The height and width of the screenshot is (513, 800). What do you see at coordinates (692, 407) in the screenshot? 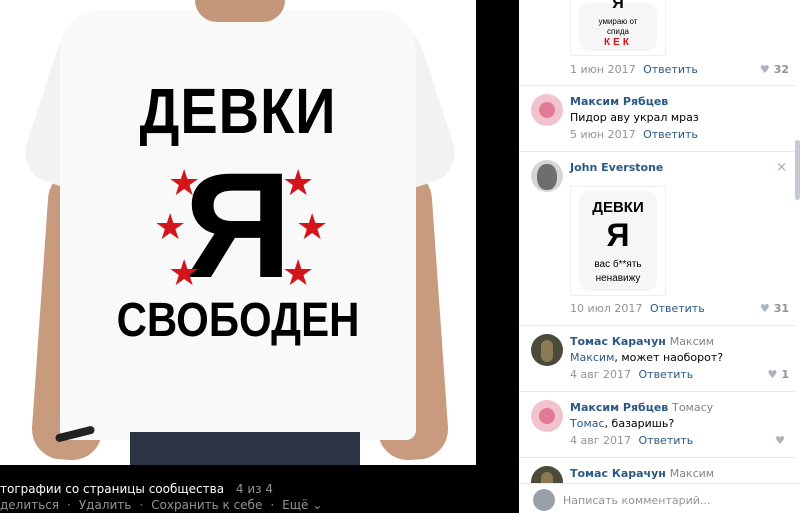
I see `reply-to: Томасу` at bounding box center [692, 407].